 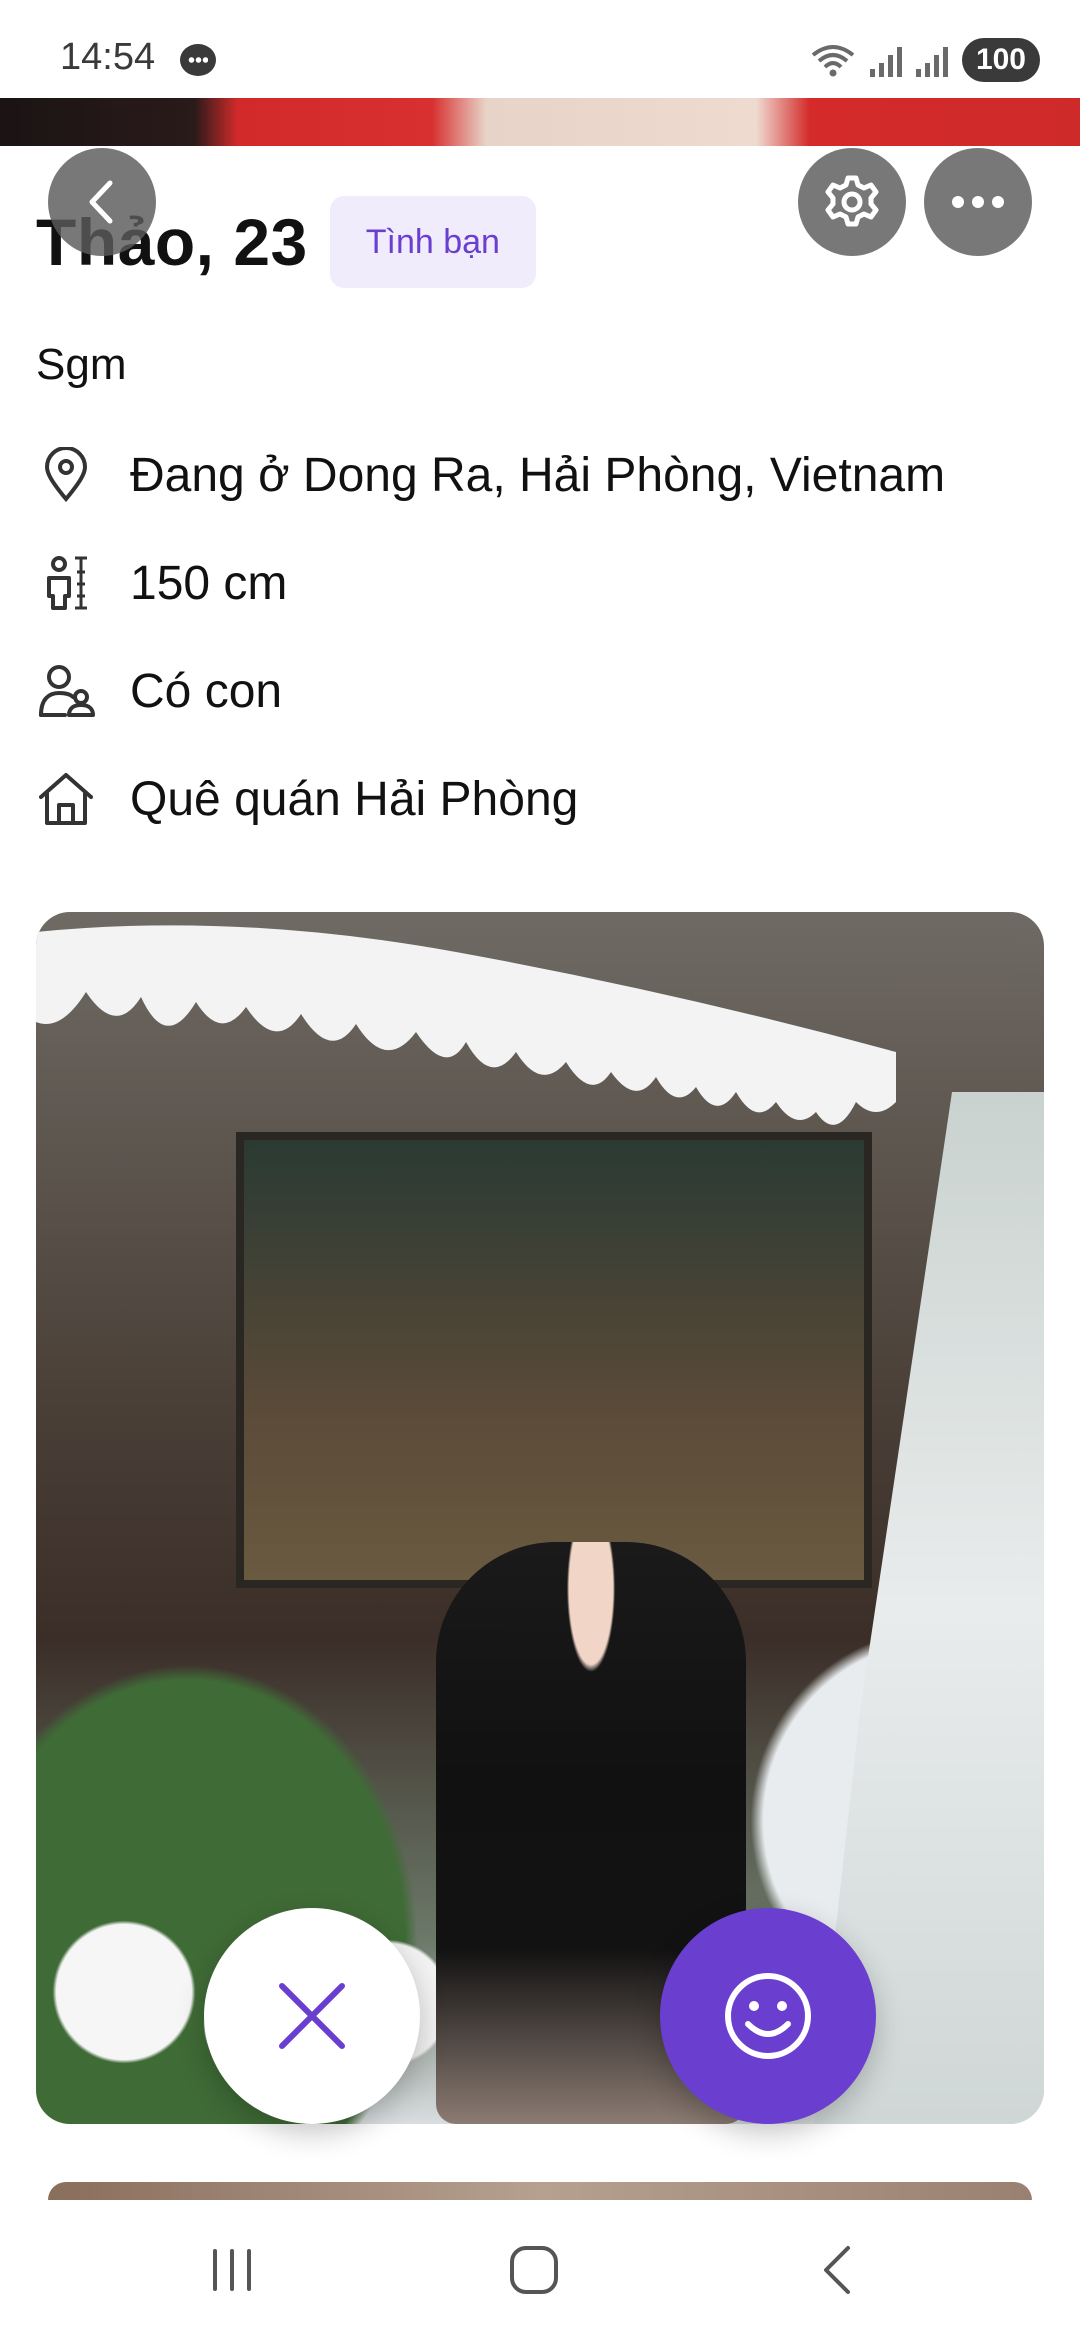 I want to click on home-nav-icon, so click(x=534, y=2270).